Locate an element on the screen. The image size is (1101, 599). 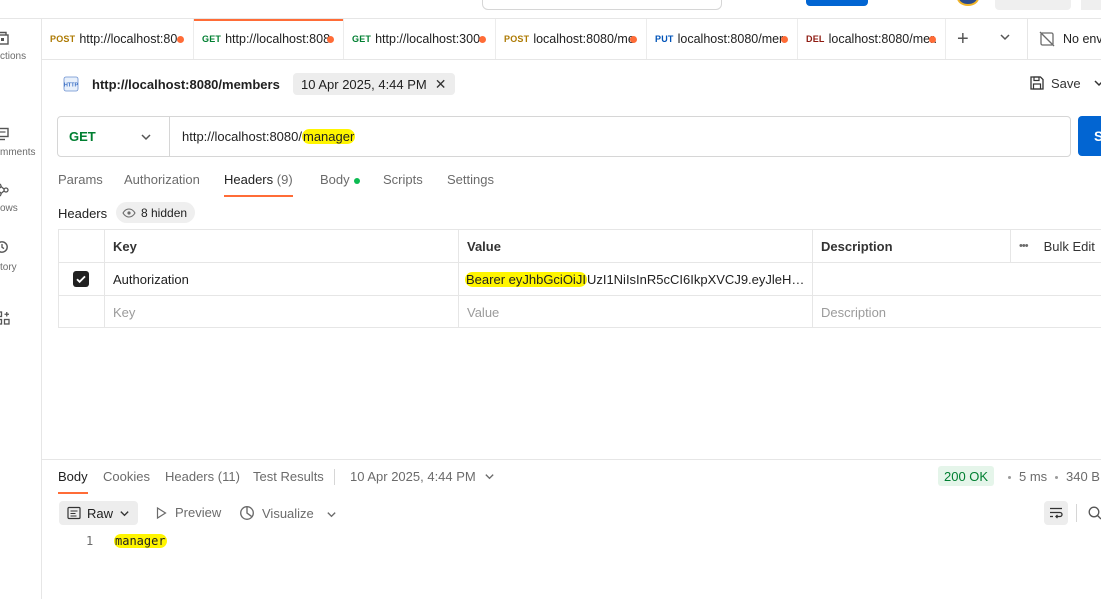
sidebar-item-history: tory is located at coordinates (21, 260).